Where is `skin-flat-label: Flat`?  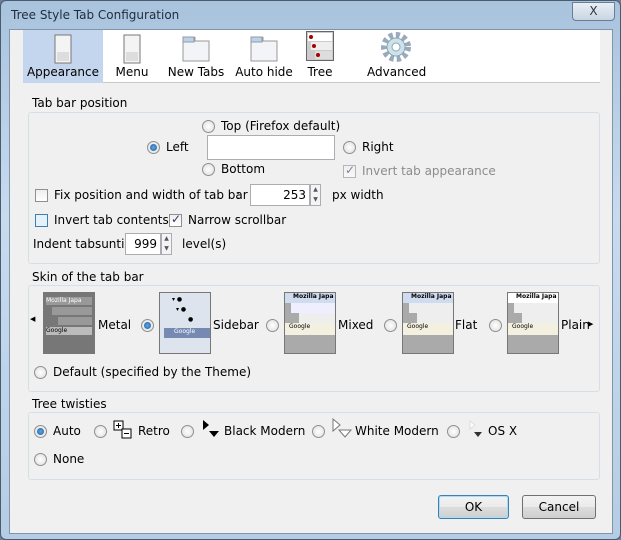
skin-flat-label: Flat is located at coordinates (466, 325).